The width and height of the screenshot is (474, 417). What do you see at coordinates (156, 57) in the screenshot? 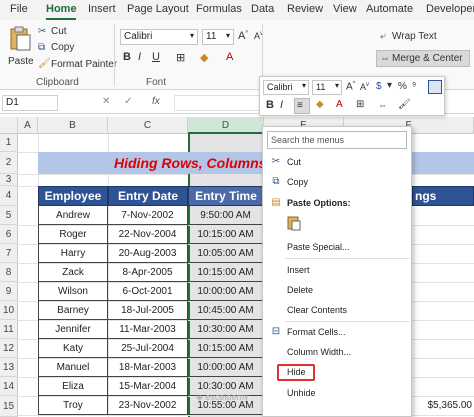
I see `underline-button: U` at bounding box center [156, 57].